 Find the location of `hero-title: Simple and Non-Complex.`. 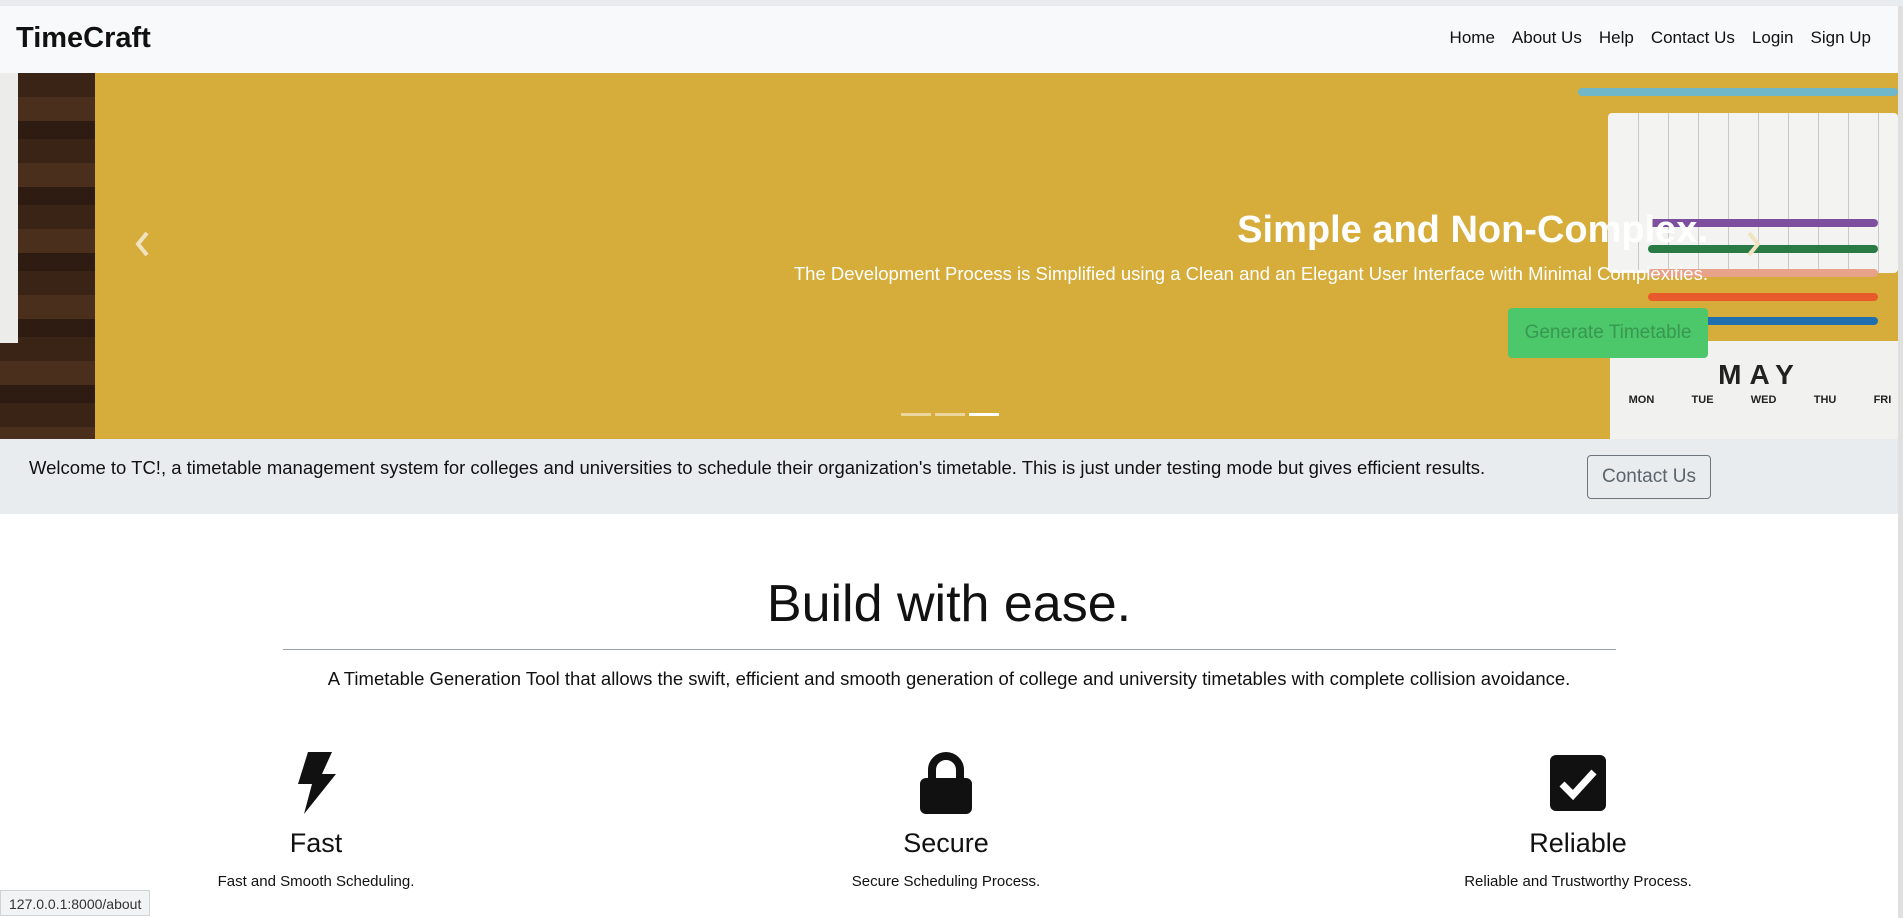

hero-title: Simple and Non-Complex. is located at coordinates (1472, 230).